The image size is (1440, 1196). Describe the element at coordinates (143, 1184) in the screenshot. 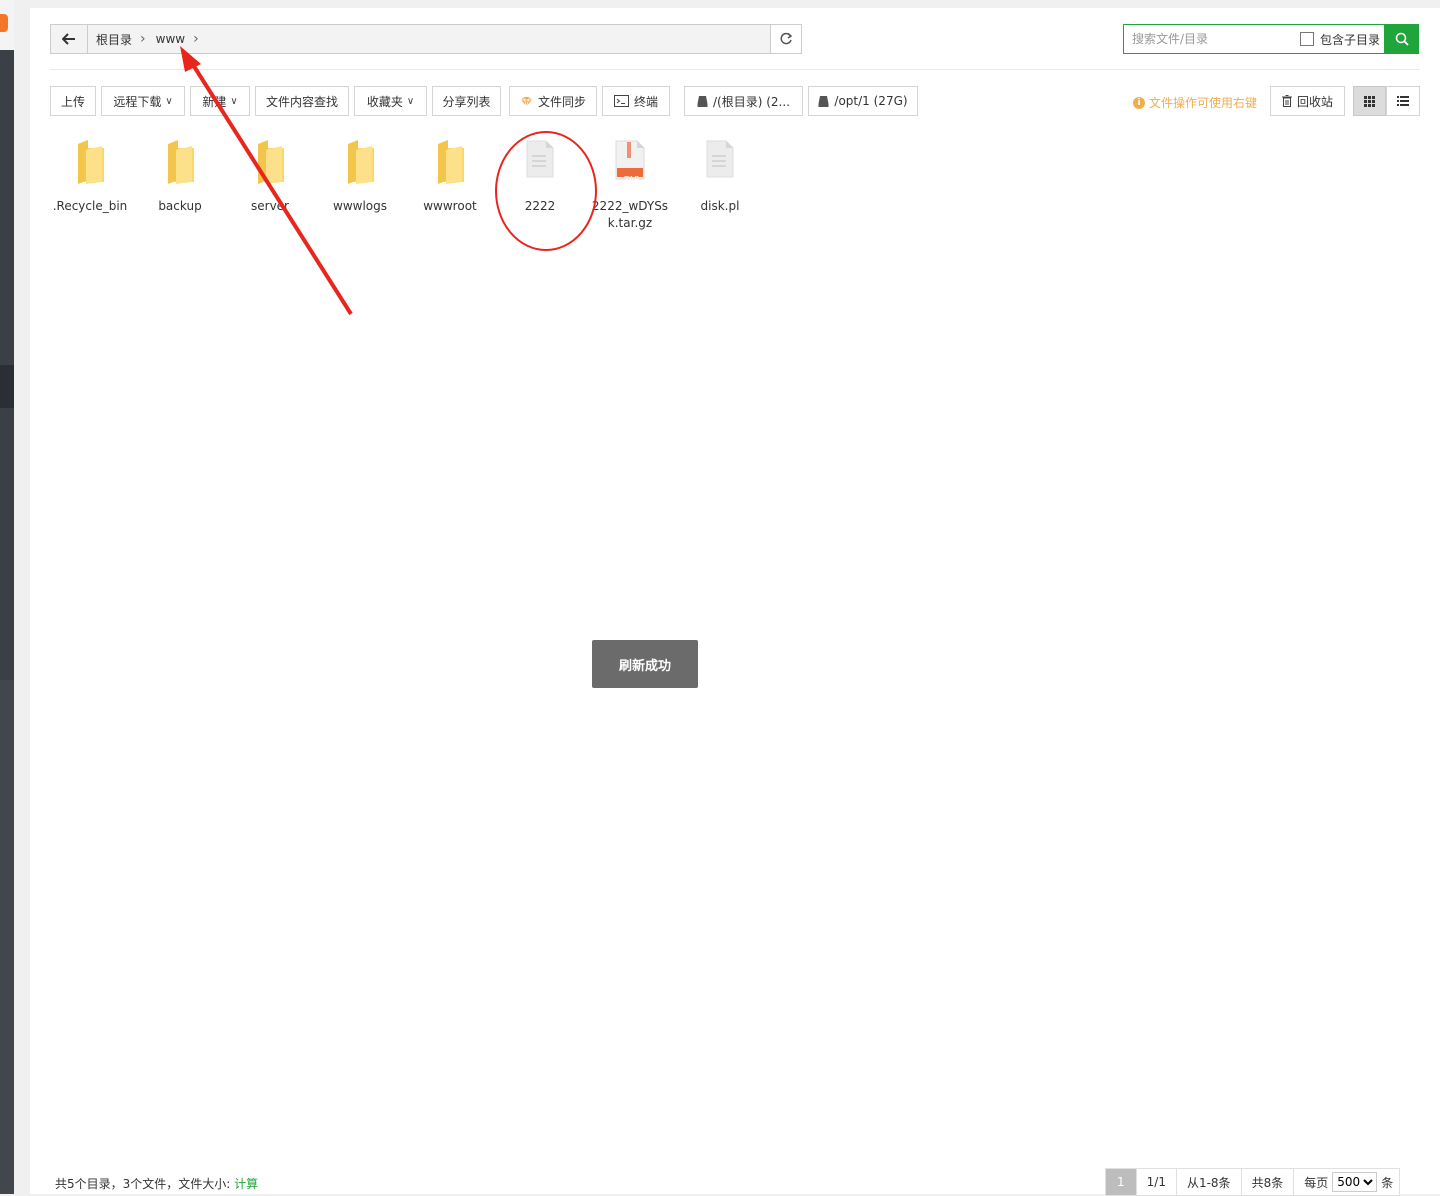

I see `summary-text: 共5个目录，3个文件，文件大小:` at that location.